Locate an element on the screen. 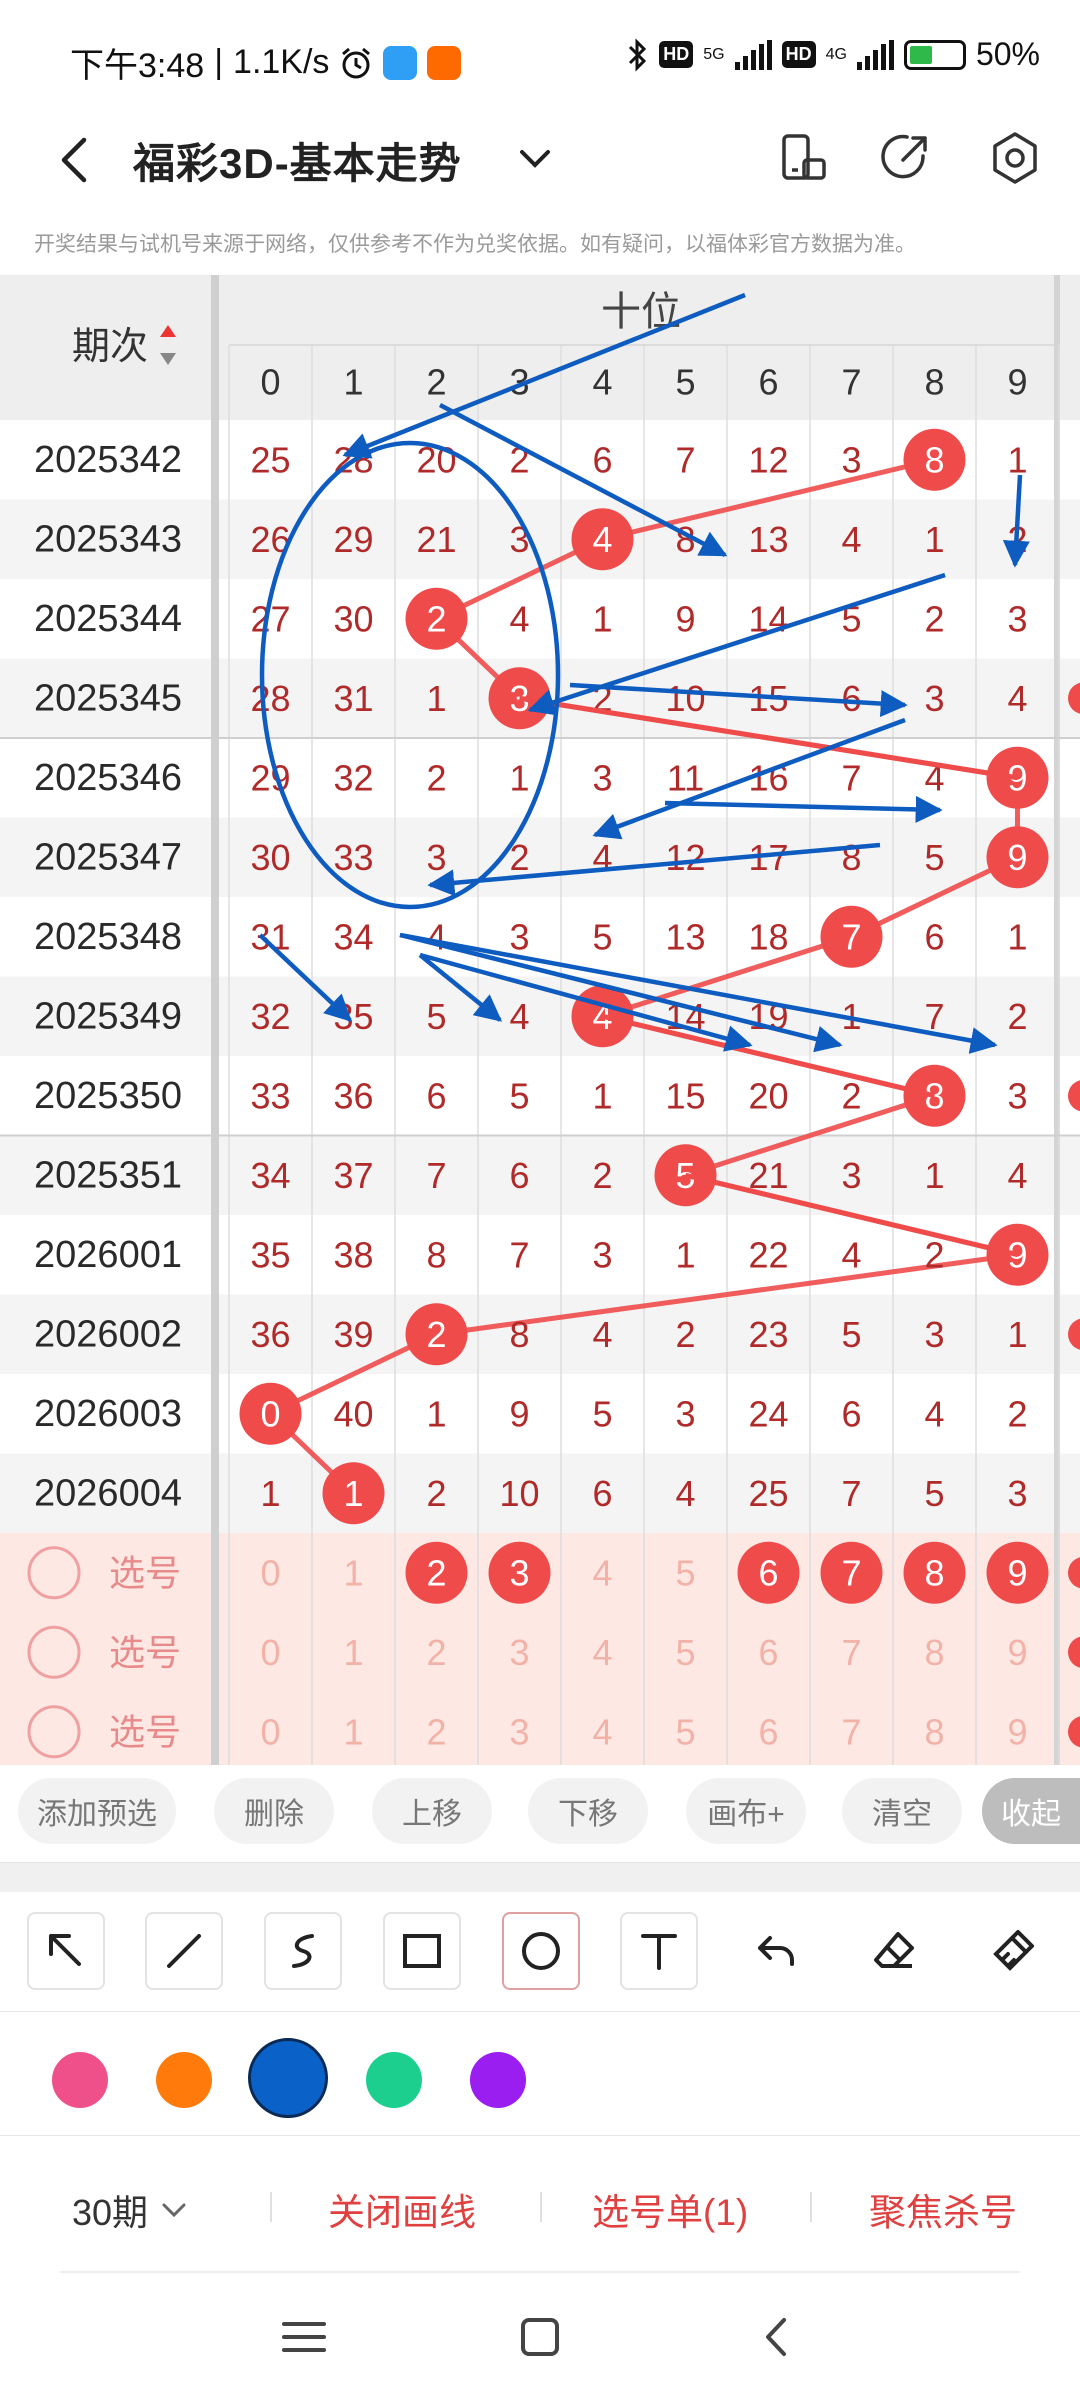 The image size is (1080, 2400). screen-rotate-icon is located at coordinates (802, 158).